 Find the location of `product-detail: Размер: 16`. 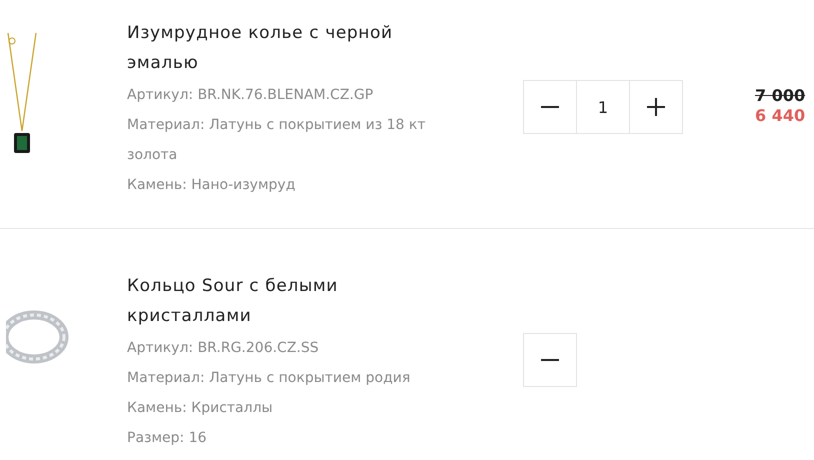

product-detail: Размер: 16 is located at coordinates (167, 438).